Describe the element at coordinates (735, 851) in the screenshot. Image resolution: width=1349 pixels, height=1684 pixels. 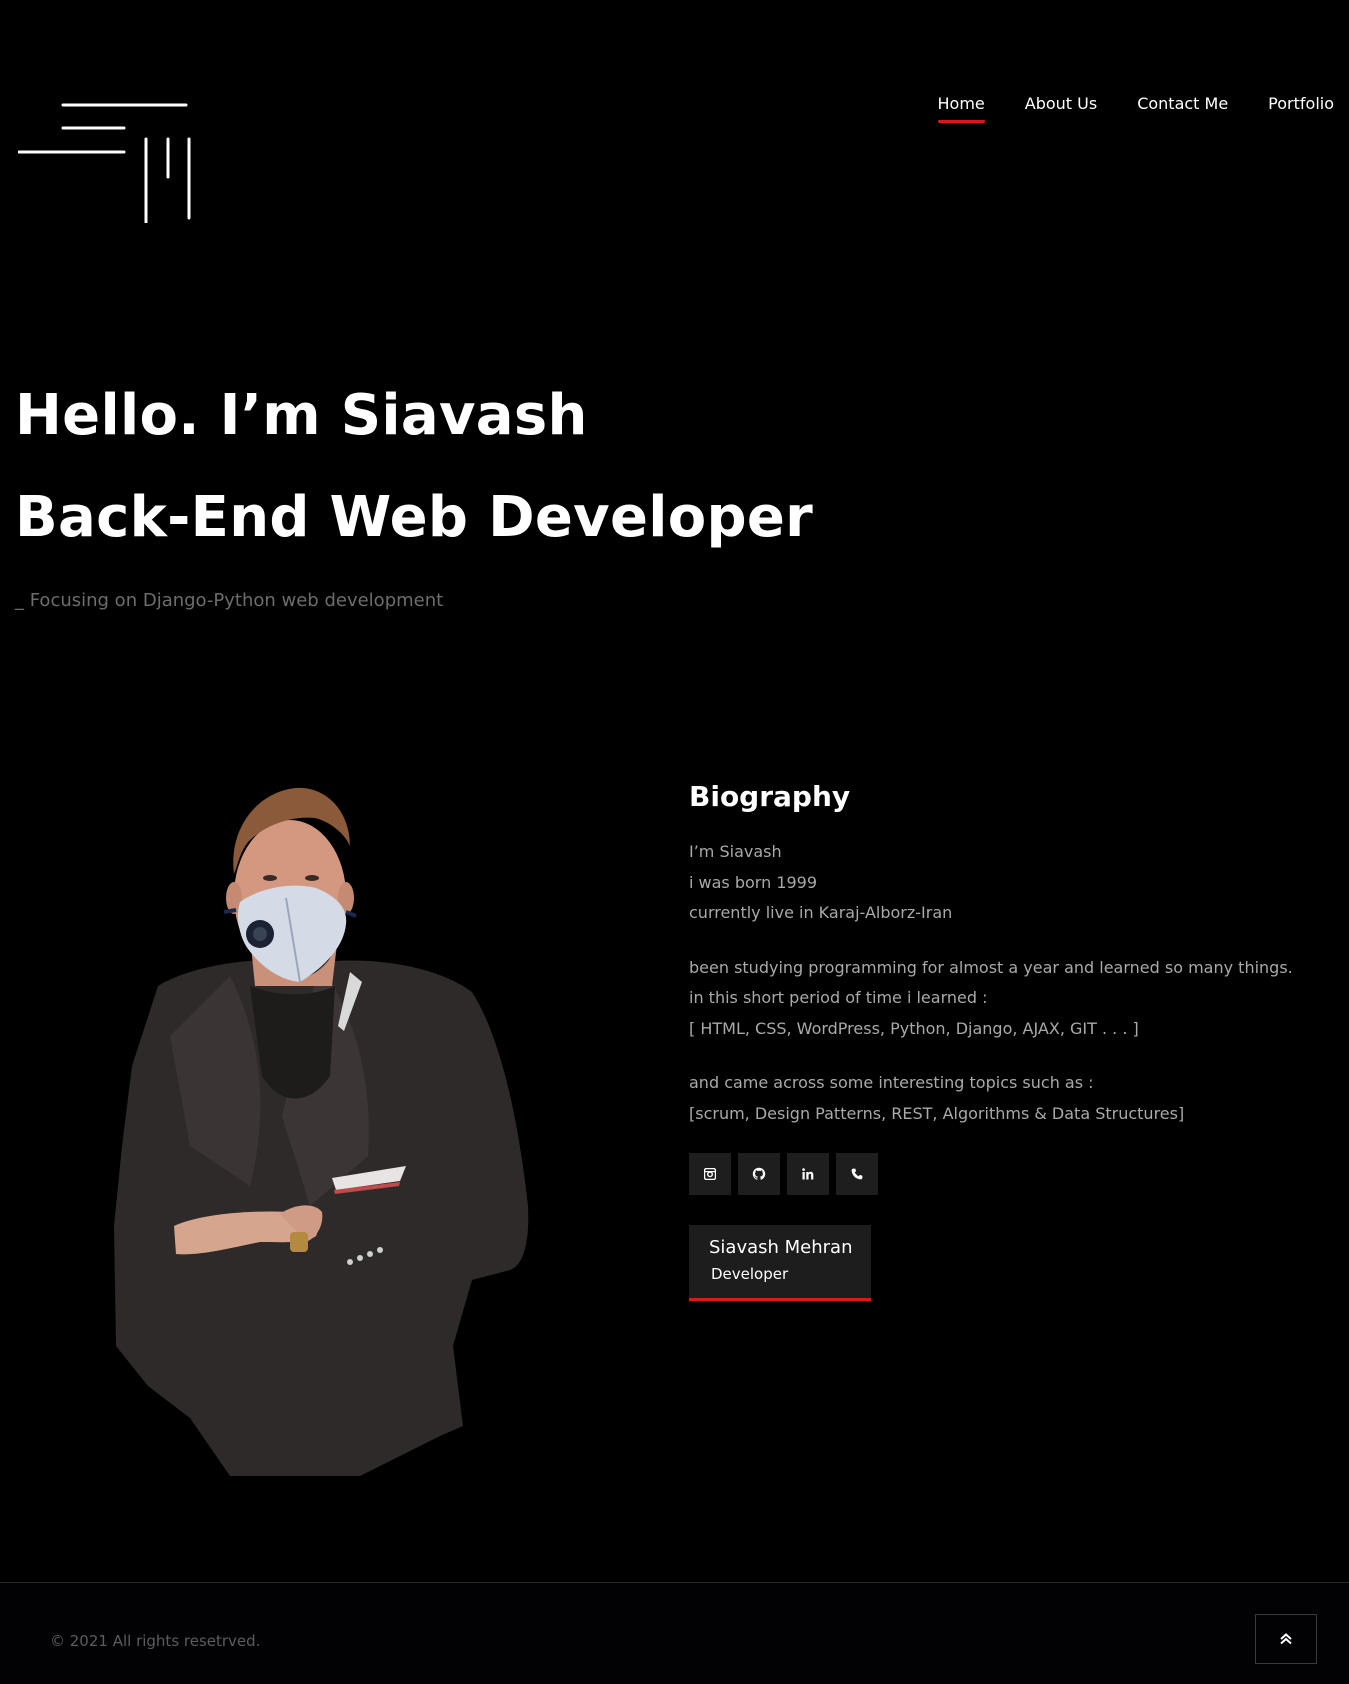
I see `bio-line: I’m Siavash` at that location.